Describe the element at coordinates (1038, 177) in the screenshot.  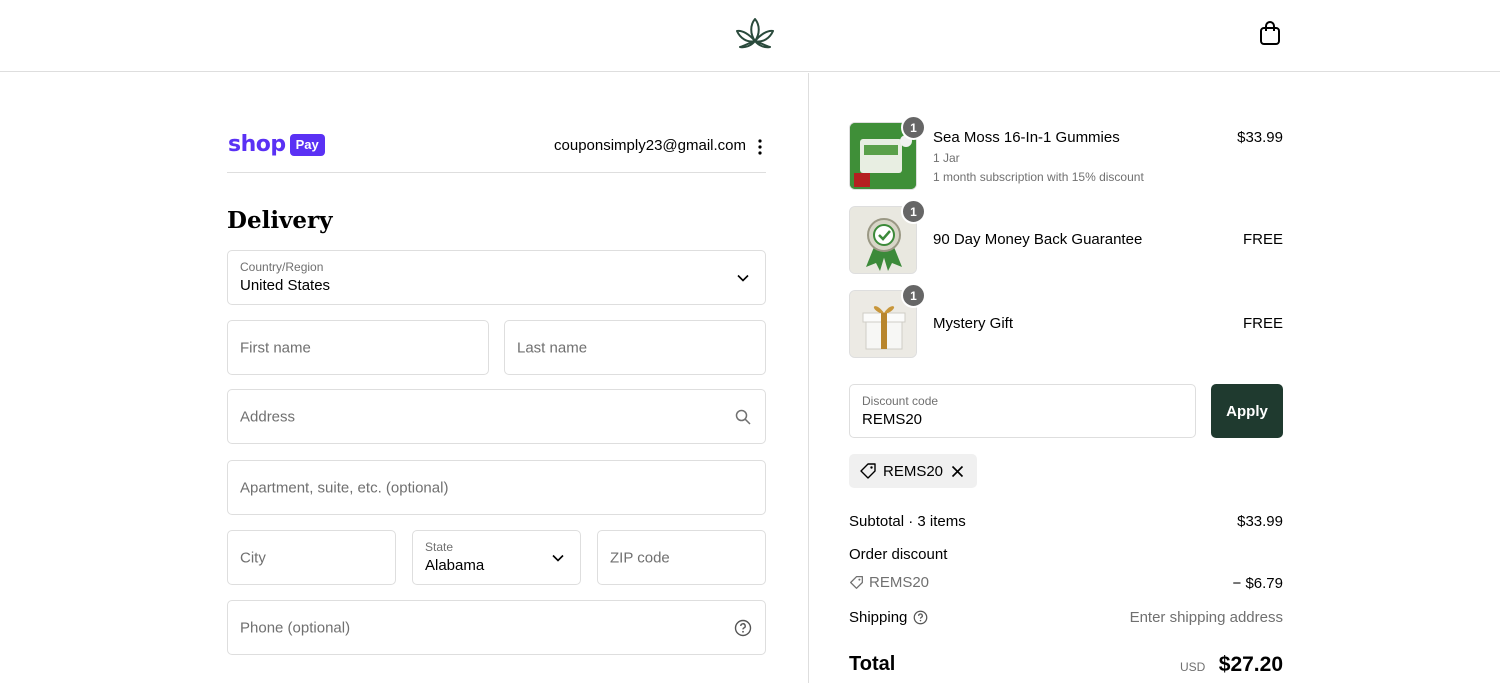
I see `item-plan: 1 month subscription with 15% discount` at that location.